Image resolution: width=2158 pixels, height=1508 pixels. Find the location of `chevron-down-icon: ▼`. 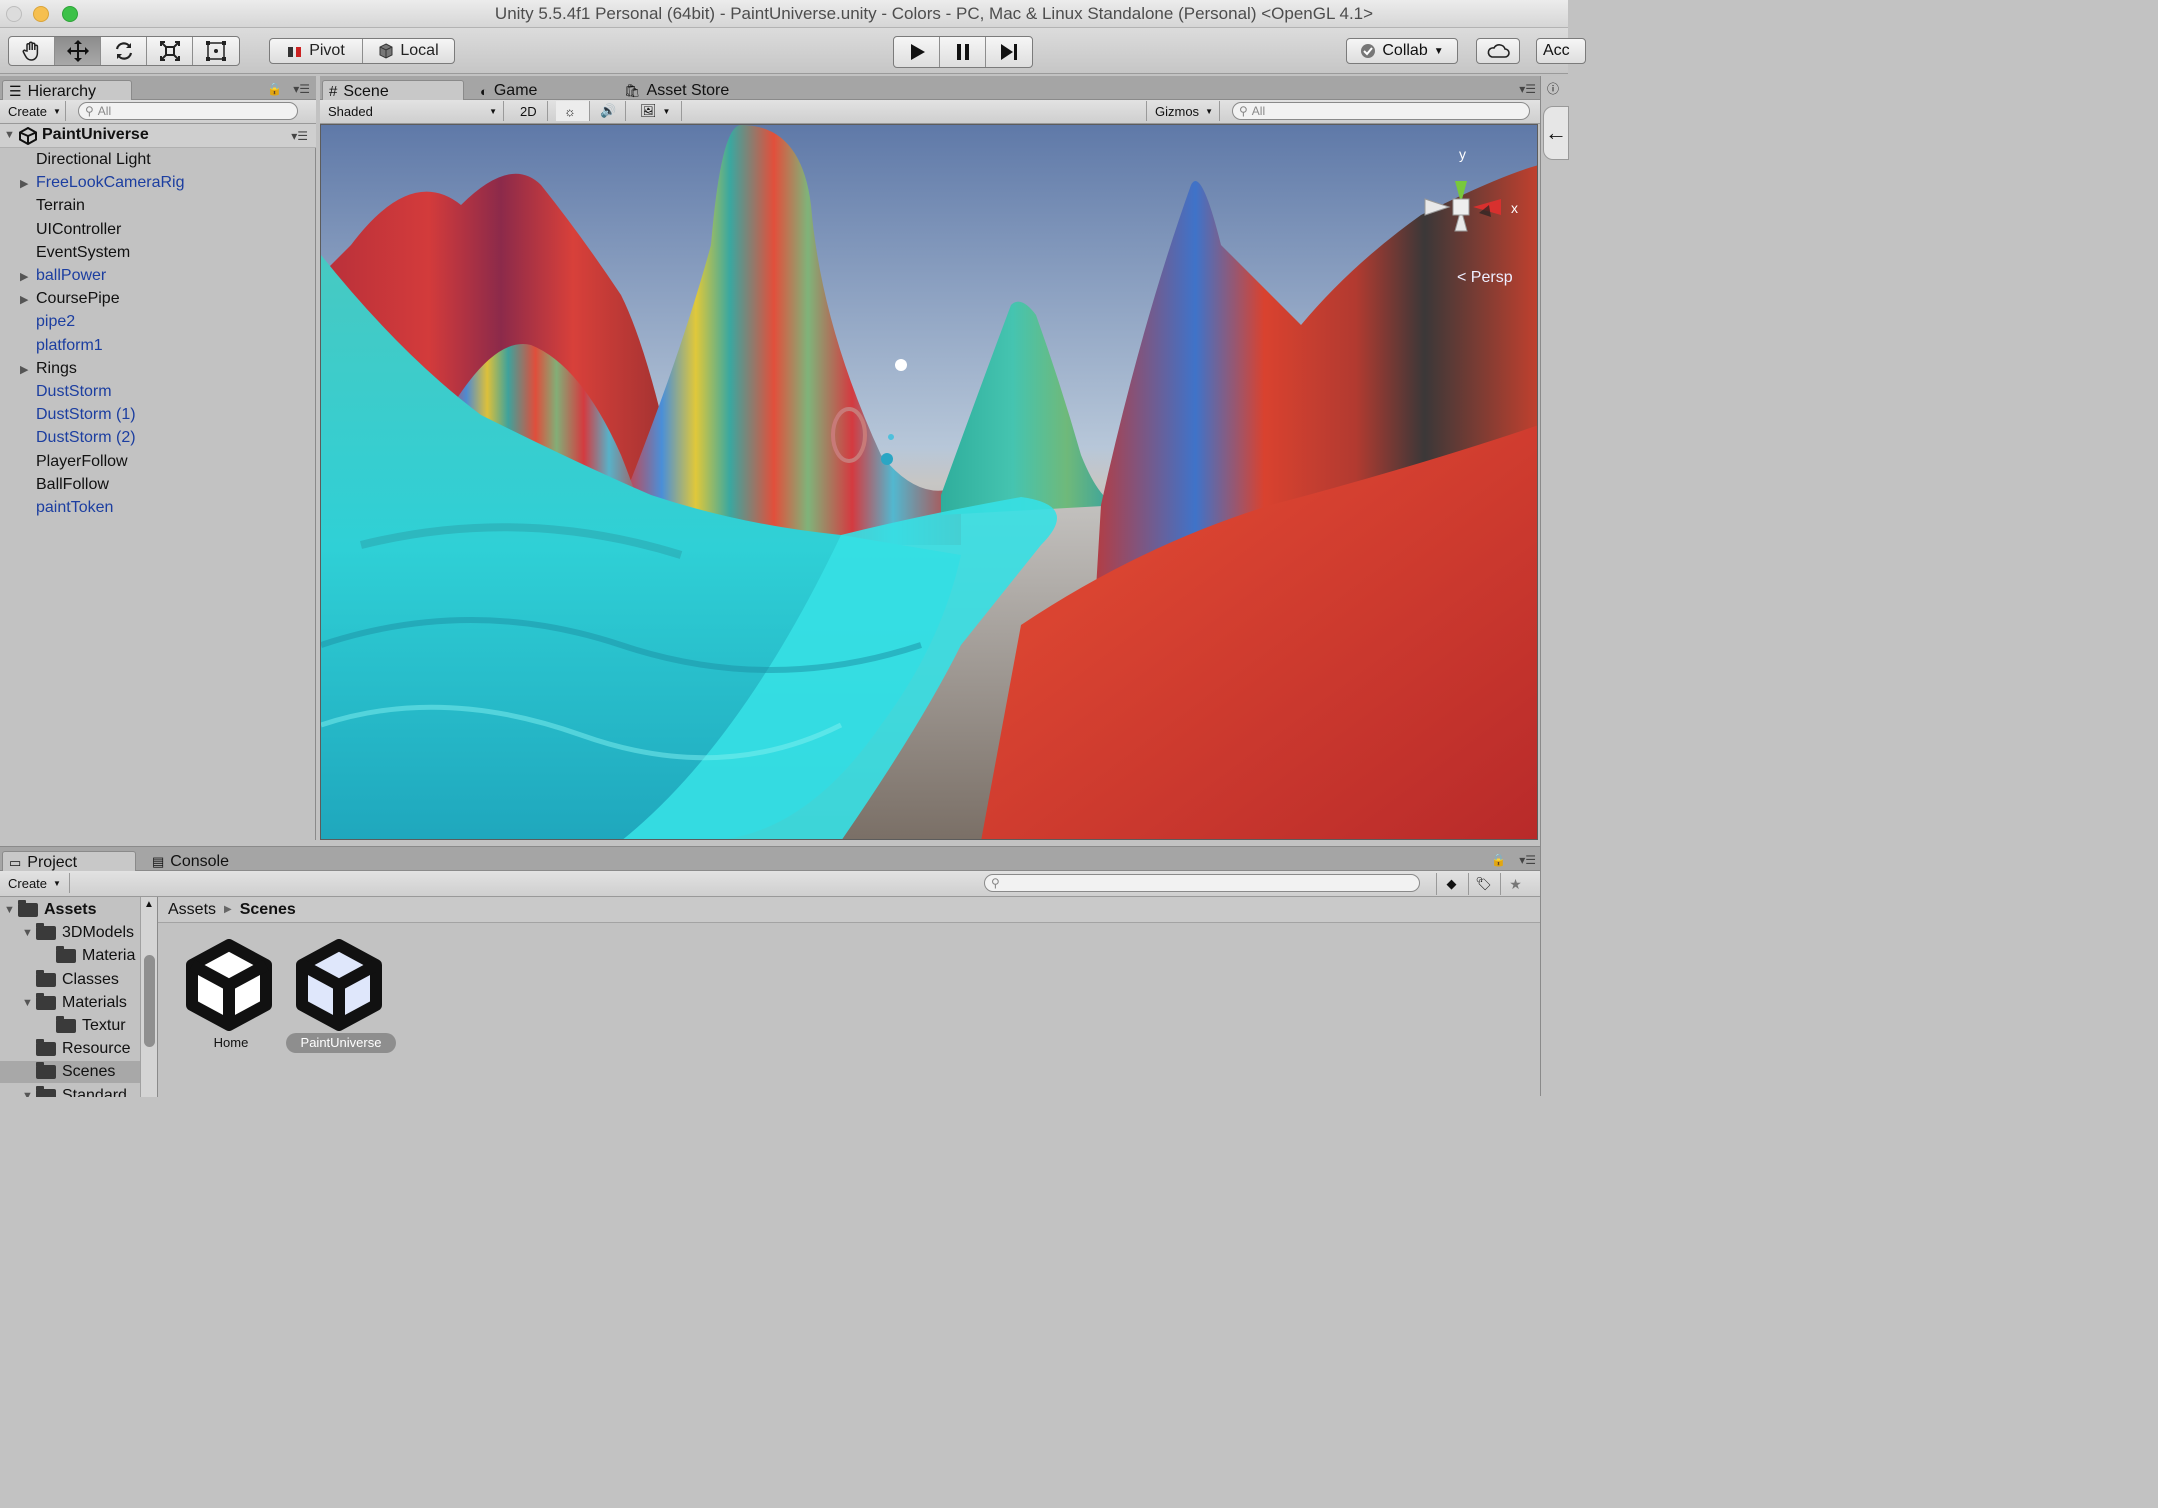

chevron-down-icon: ▼ is located at coordinates (666, 111).